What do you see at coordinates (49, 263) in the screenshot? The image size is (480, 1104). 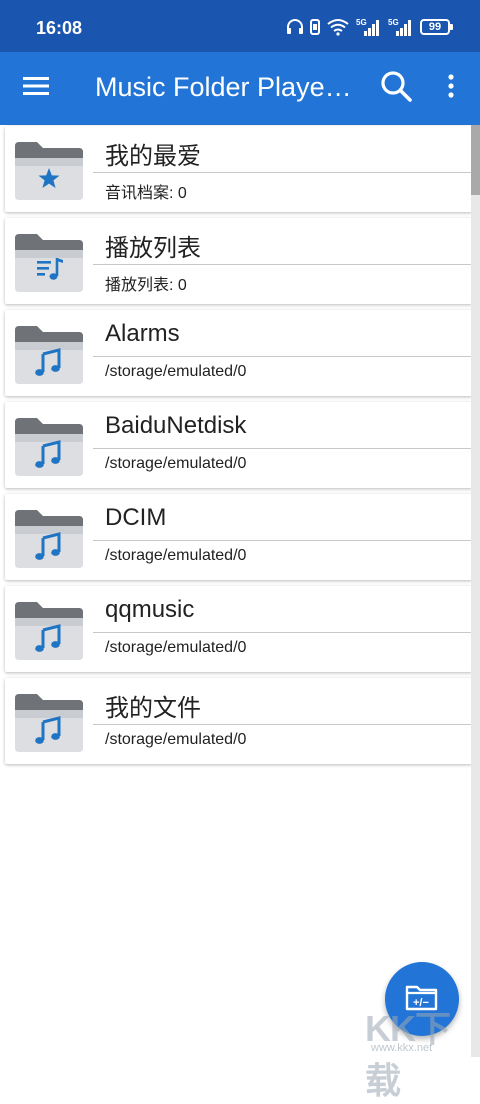 I see `playlist-folder-icon` at bounding box center [49, 263].